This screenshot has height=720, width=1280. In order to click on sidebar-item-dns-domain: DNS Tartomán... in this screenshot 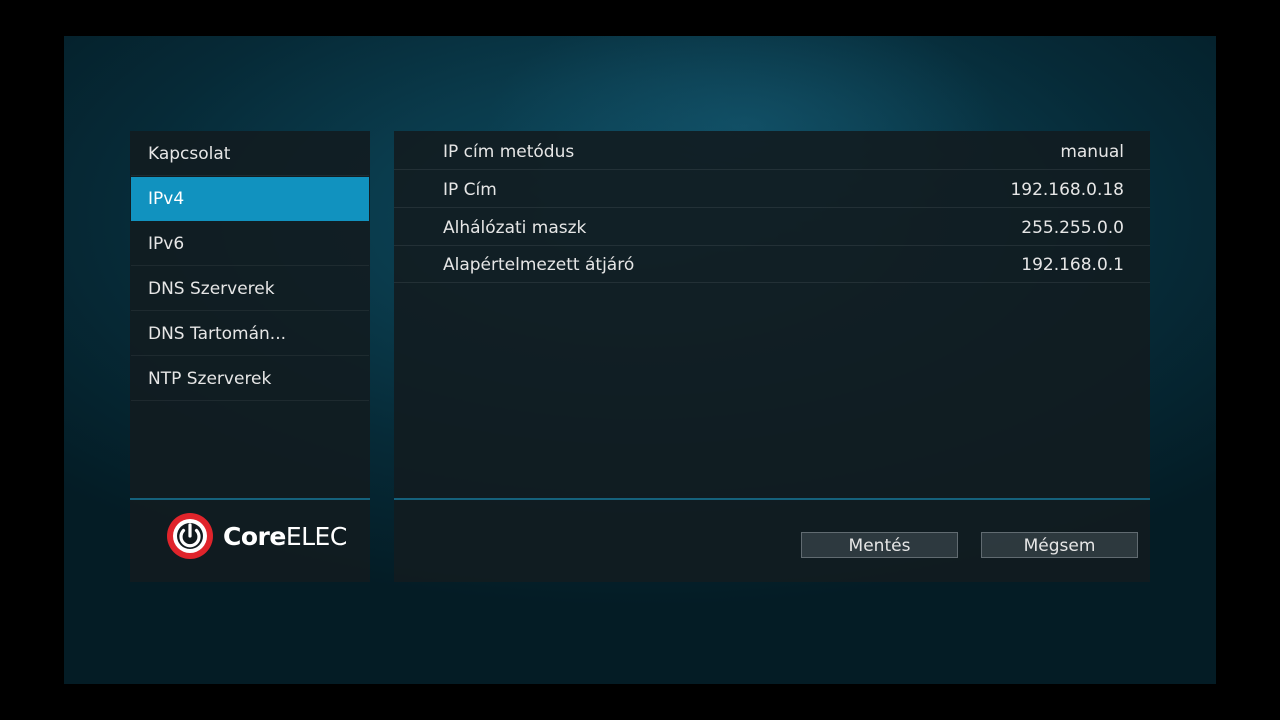, I will do `click(250, 334)`.